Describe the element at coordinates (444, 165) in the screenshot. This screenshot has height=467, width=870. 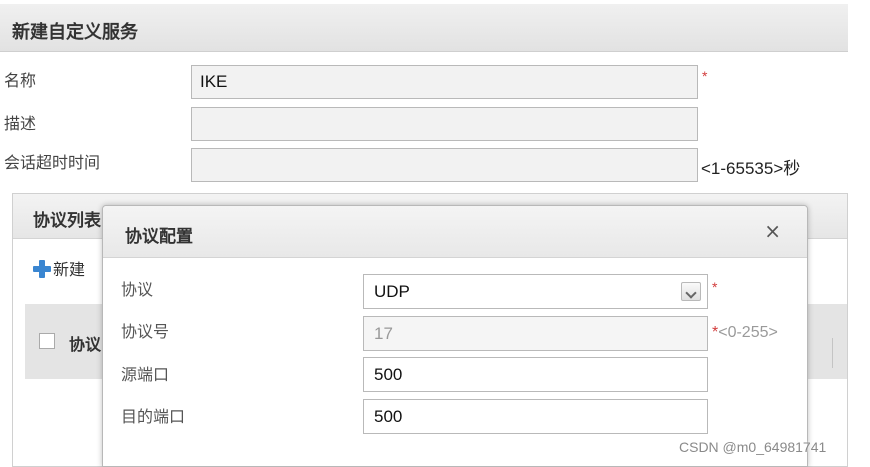
I see `timeout-field` at that location.